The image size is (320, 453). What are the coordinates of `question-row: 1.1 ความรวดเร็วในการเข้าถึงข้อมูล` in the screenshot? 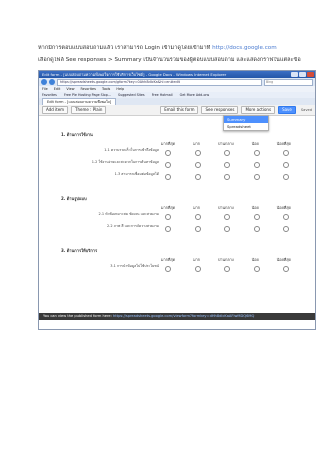 It's located at (177, 153).